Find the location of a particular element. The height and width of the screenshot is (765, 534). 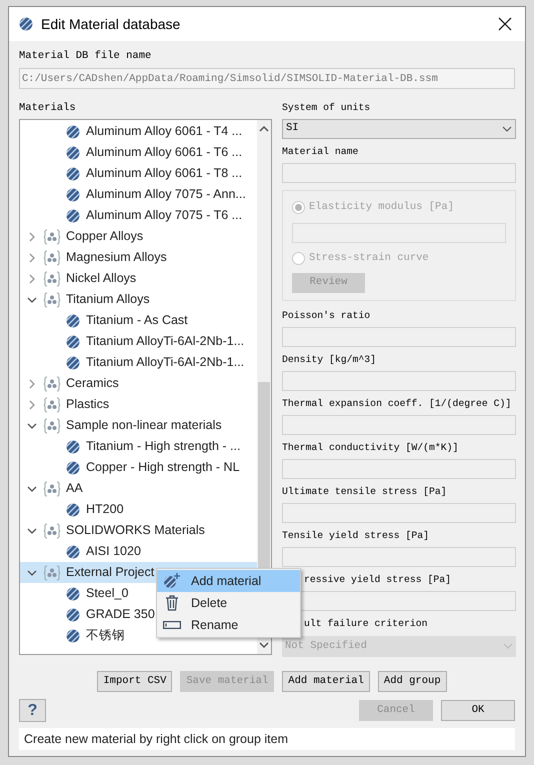

field-label: Material DB file name is located at coordinates (85, 56).